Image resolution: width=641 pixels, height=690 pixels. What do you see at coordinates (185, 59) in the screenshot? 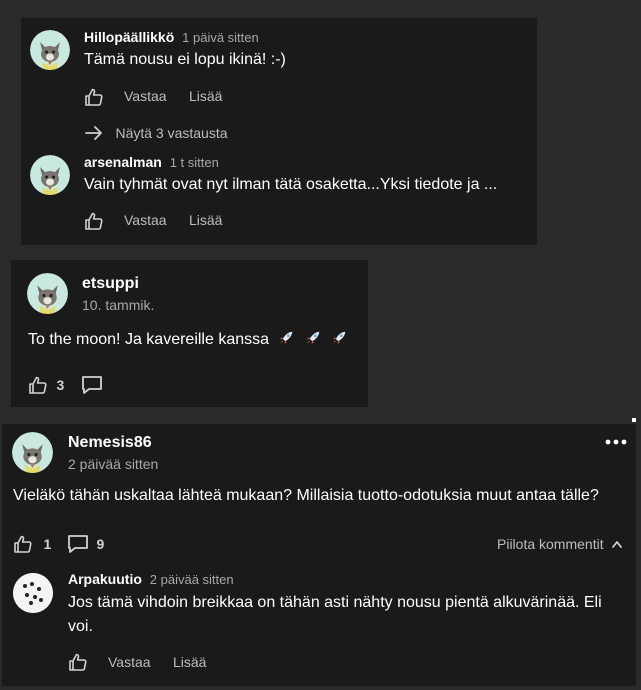
I see `comment-text: Tämä nousu ei lopu ikinä! :-)` at bounding box center [185, 59].